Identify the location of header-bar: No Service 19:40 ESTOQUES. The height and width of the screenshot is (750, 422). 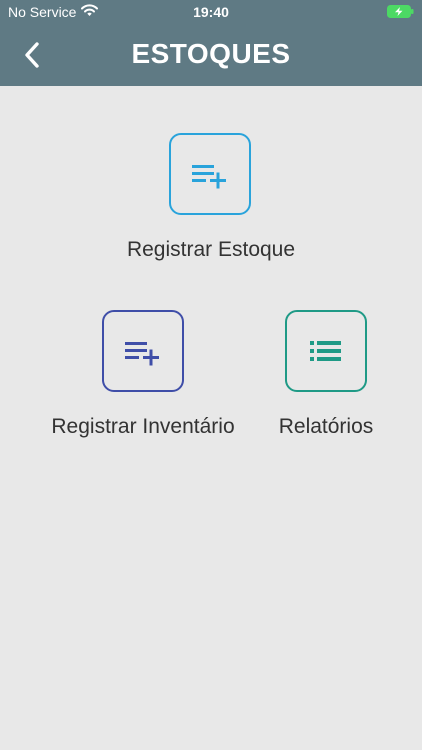
(211, 43).